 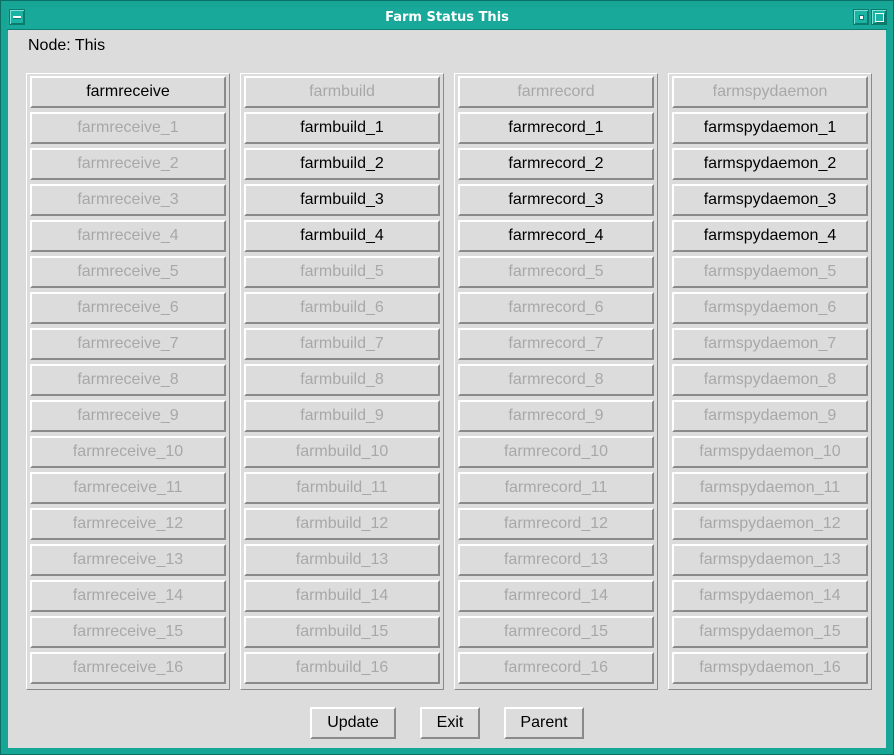 I want to click on process-button-farmbuild-6: farmbuild_6, so click(x=342, y=308).